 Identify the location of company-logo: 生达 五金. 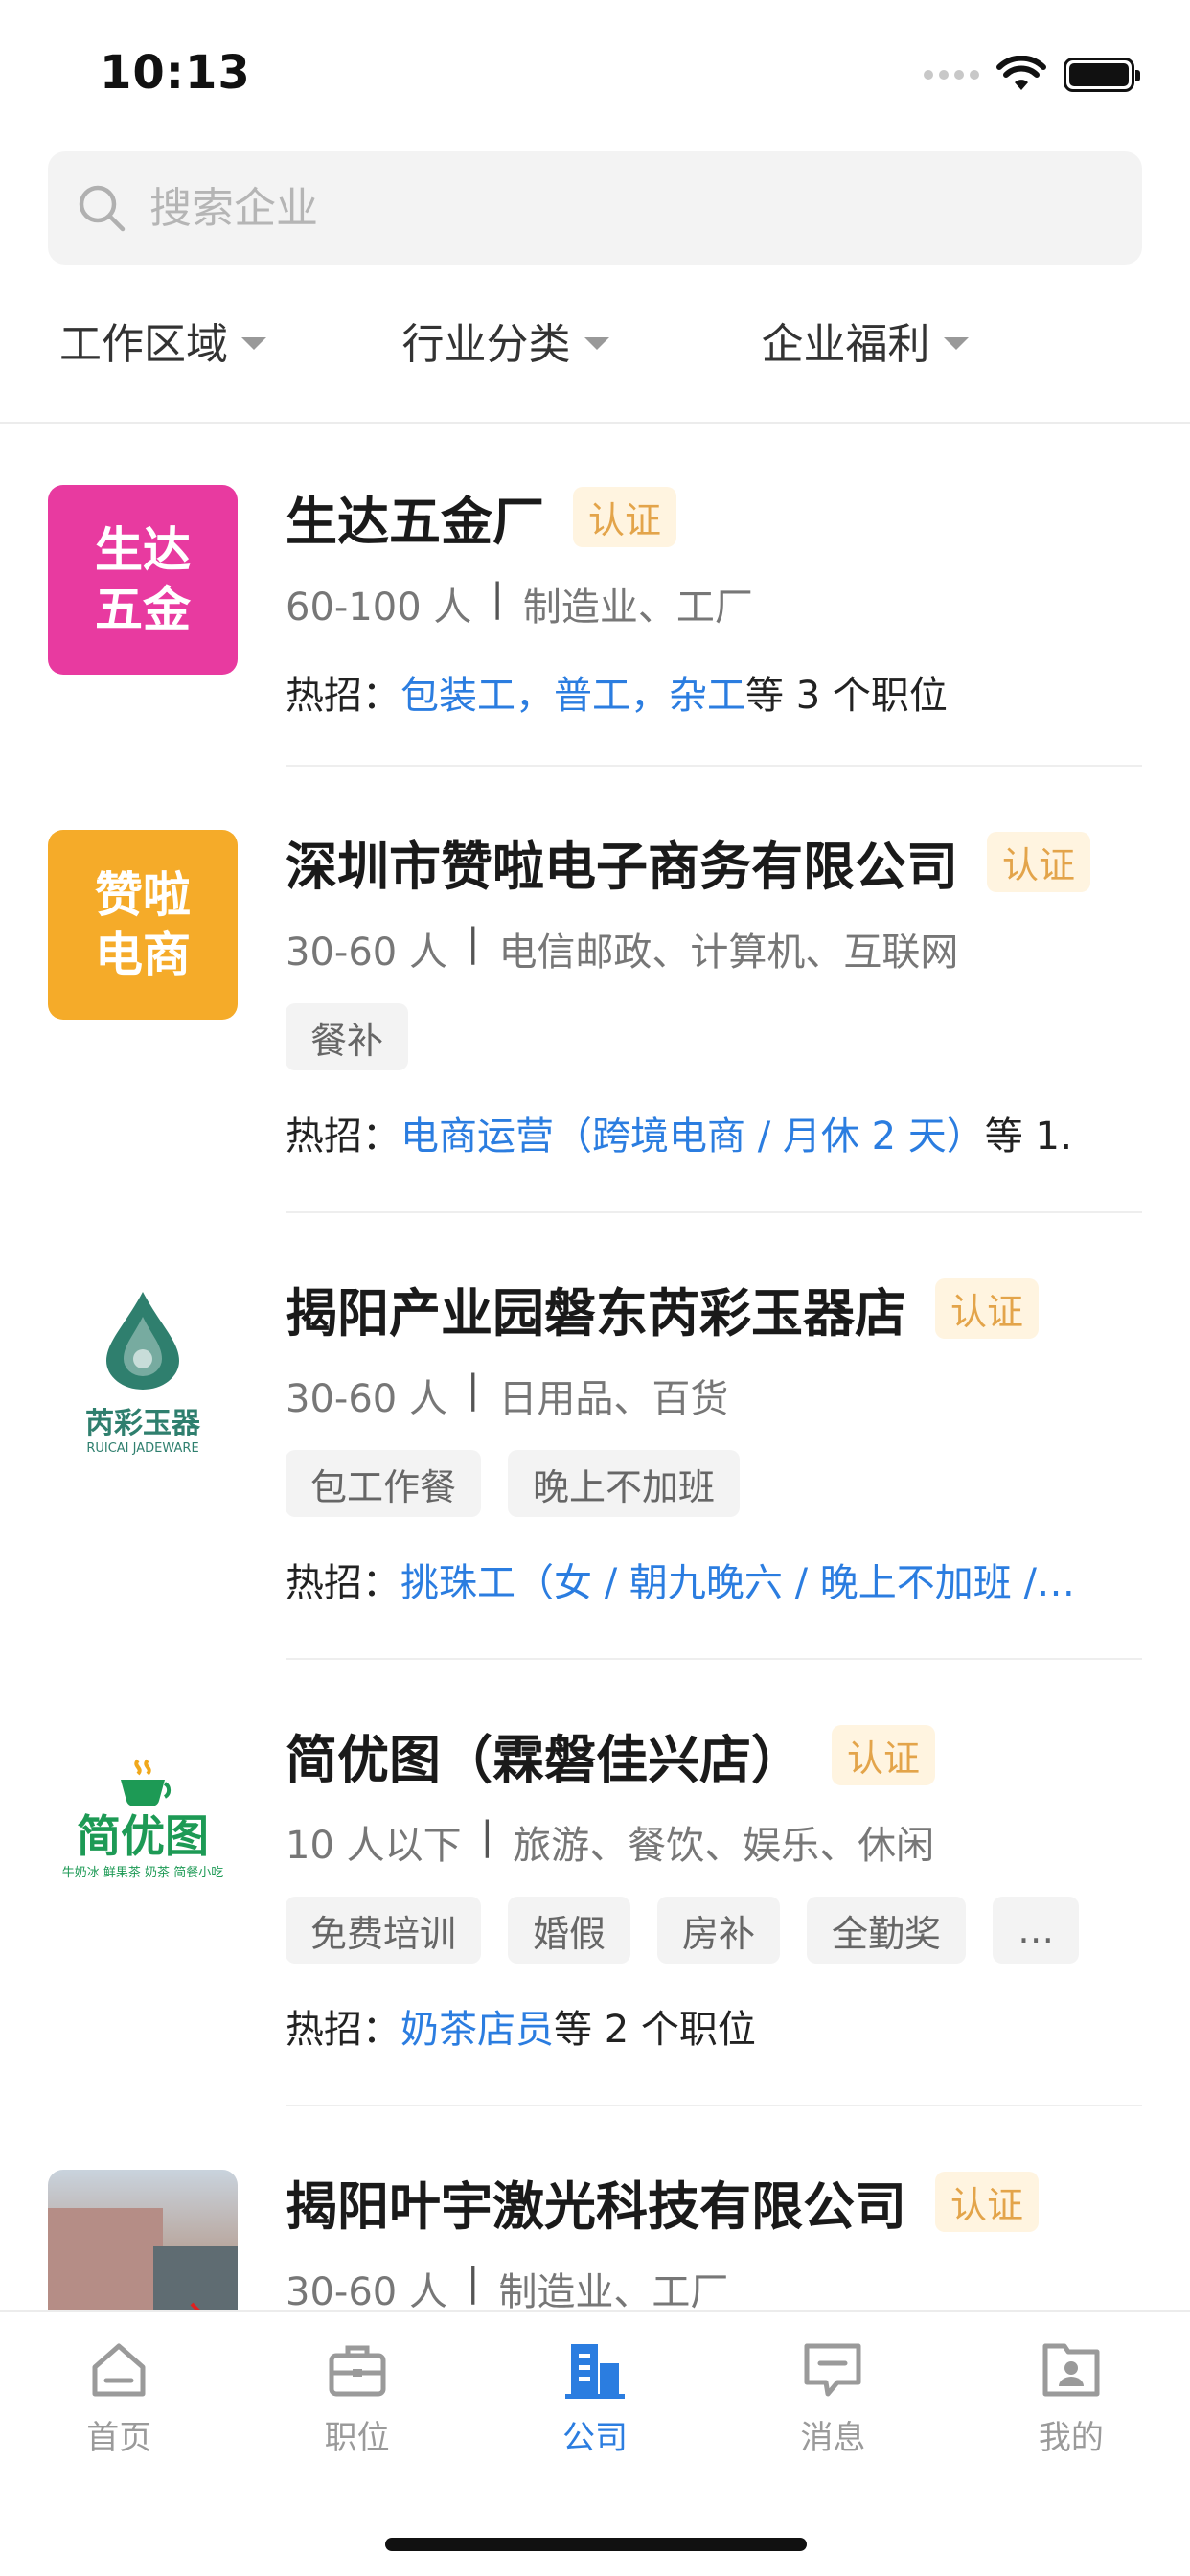
(143, 580).